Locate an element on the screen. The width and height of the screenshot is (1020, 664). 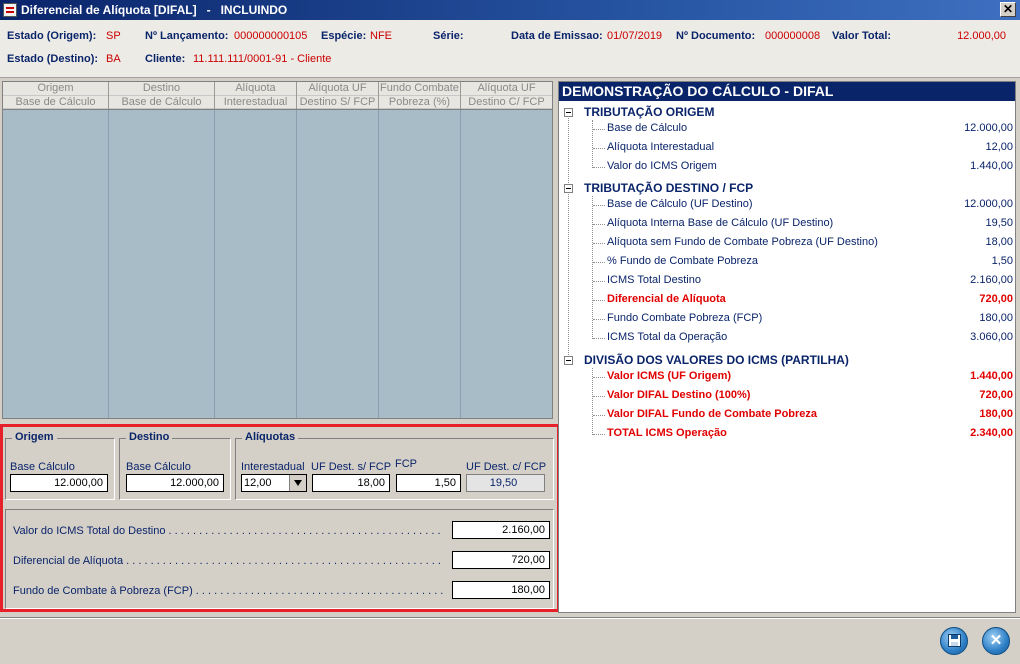
tree-row: Alíquota Interestadual 12,00 is located at coordinates (810, 148).